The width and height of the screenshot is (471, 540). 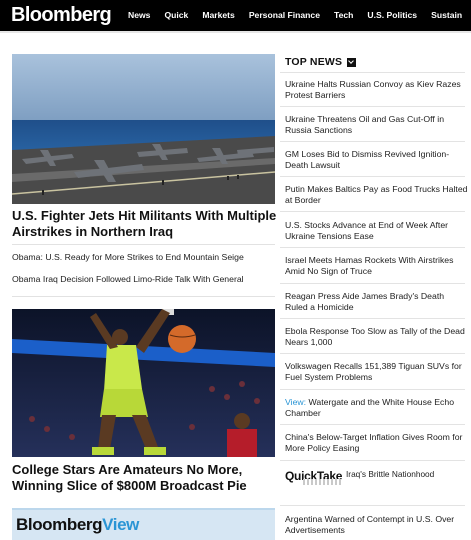 What do you see at coordinates (390, 474) in the screenshot?
I see `quicktake-link: Iraq's Brittle Nationhood` at bounding box center [390, 474].